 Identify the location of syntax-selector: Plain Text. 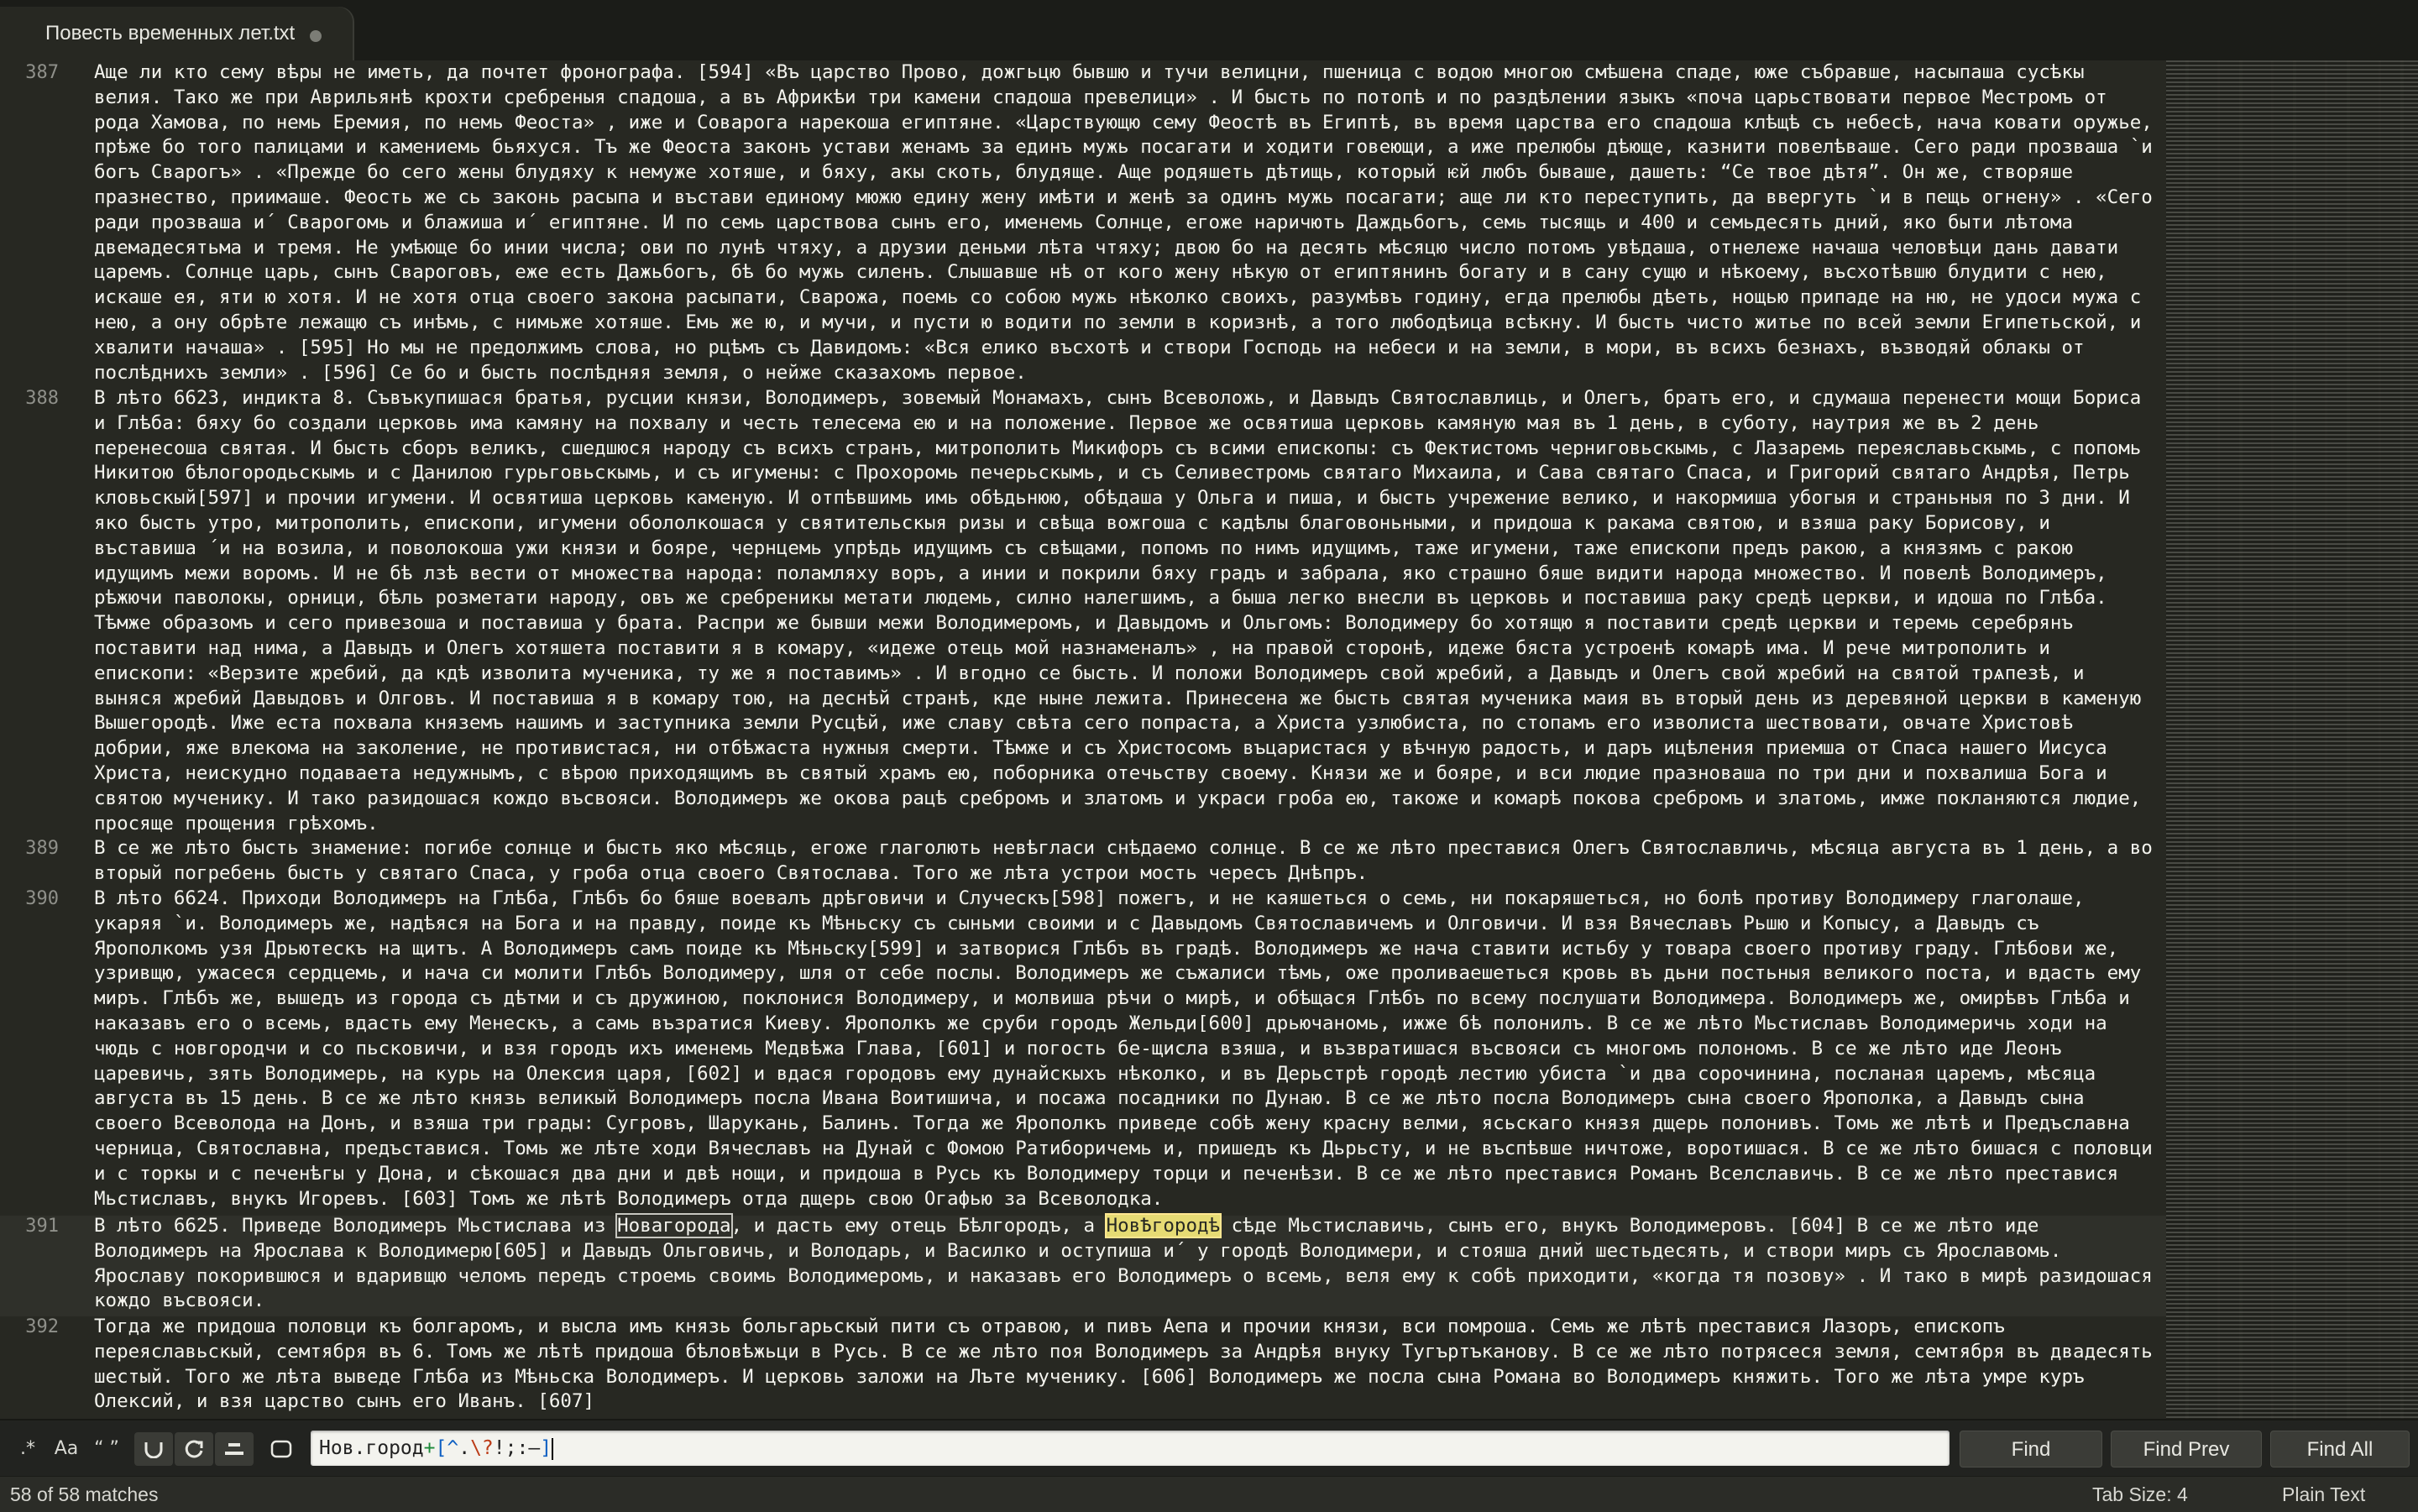
(2323, 1494).